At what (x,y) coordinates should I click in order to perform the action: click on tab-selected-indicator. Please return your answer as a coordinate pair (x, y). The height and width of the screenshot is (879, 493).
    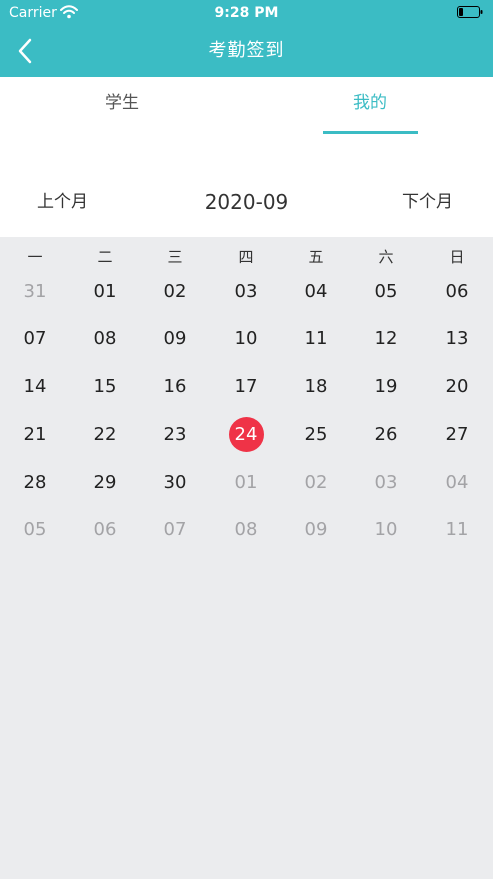
    Looking at the image, I should click on (370, 132).